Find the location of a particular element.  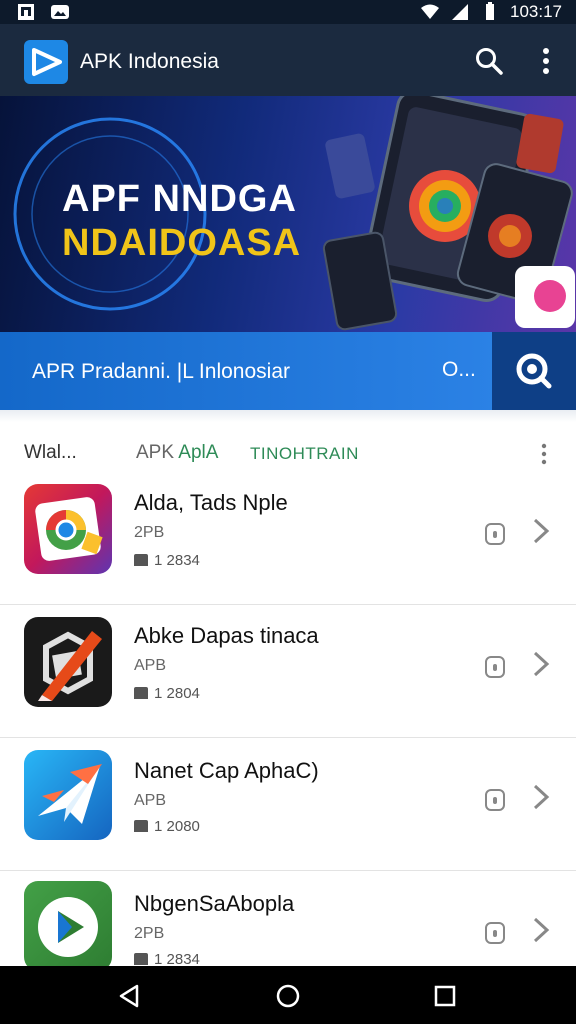

list-item: Abke Dapas tinaca APB 1 2804 is located at coordinates (288, 671).